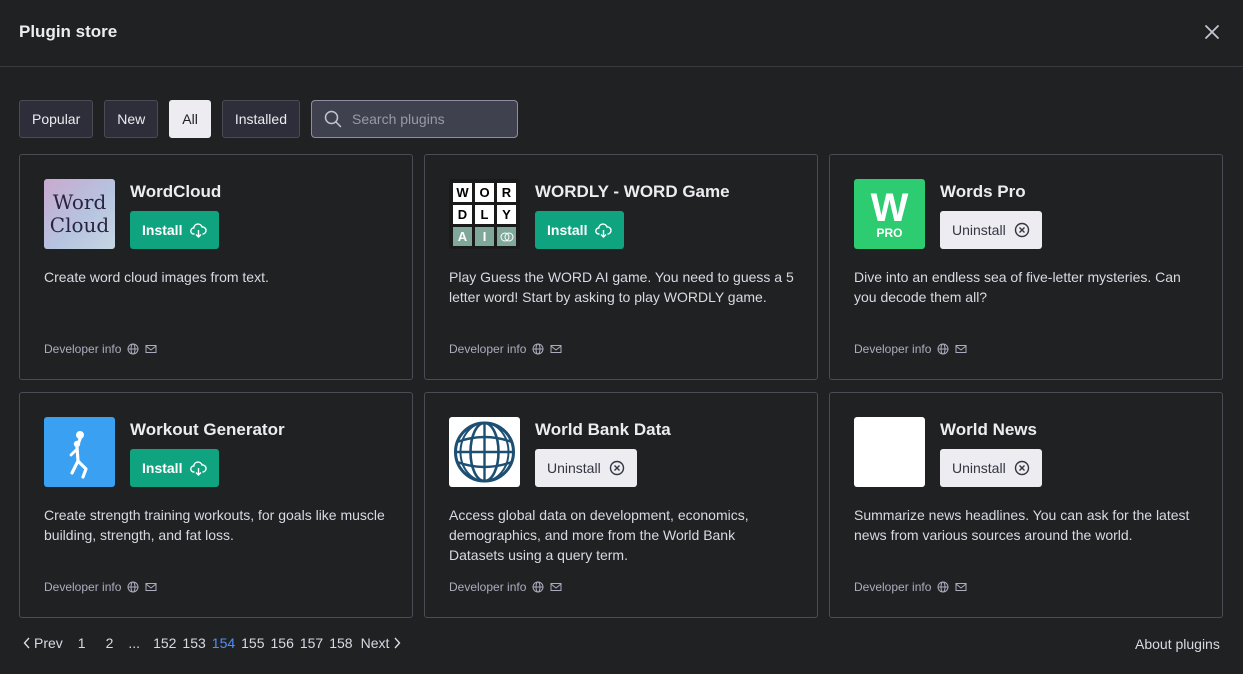 The width and height of the screenshot is (1243, 674). Describe the element at coordinates (397, 643) in the screenshot. I see `chevron-right-icon` at that location.